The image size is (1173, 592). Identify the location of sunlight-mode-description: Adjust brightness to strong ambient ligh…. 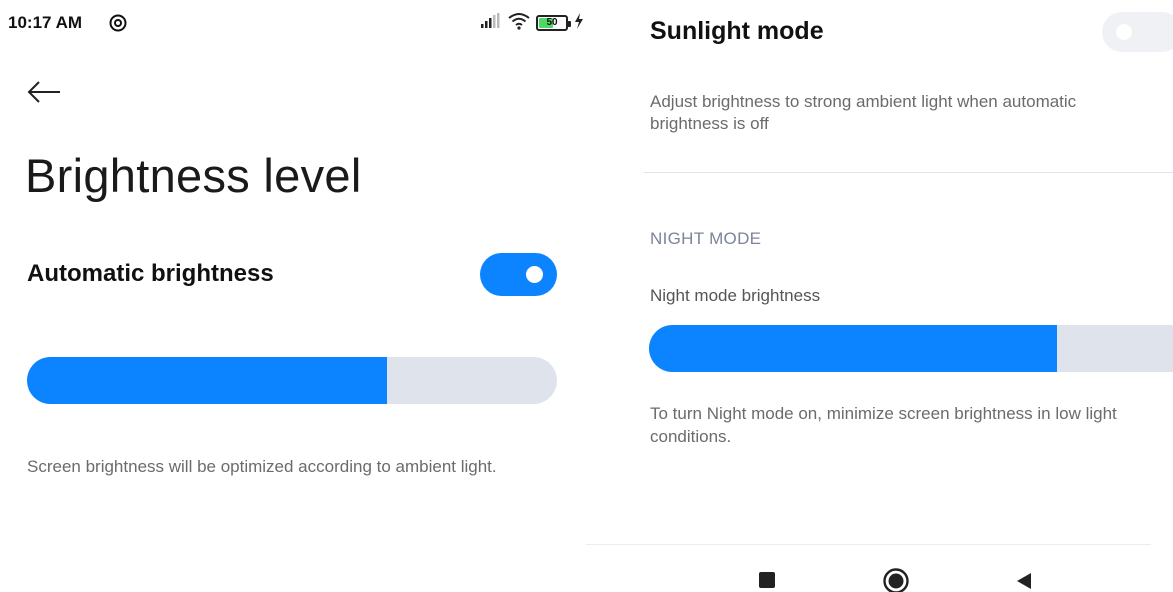
(863, 112).